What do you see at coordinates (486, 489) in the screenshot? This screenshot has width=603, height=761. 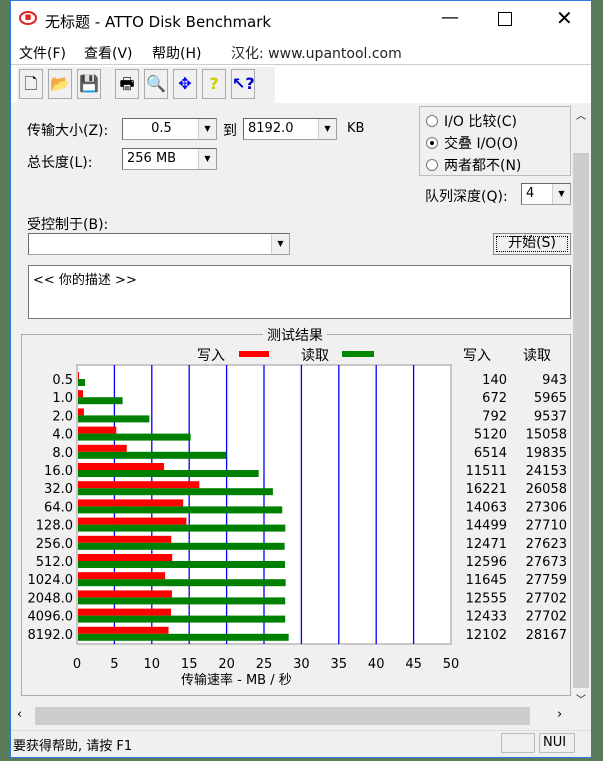 I see `write-value: 16221` at bounding box center [486, 489].